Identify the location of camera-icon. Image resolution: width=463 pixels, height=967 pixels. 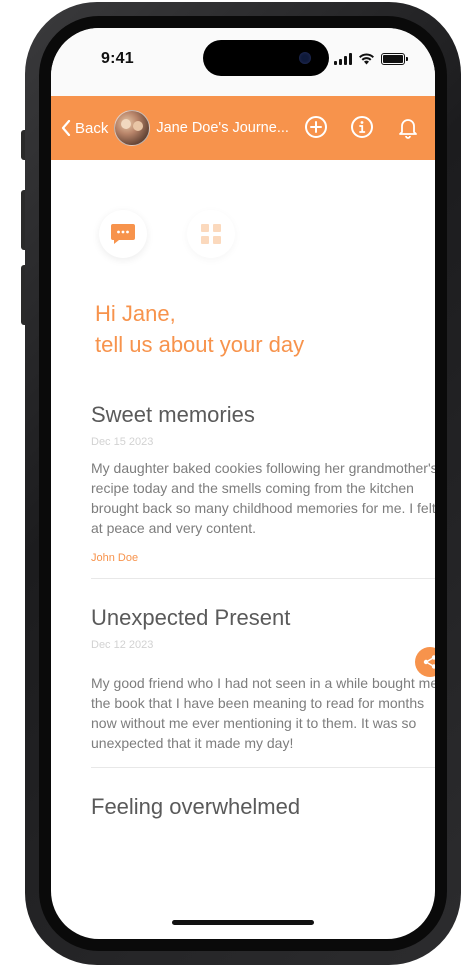
(305, 58).